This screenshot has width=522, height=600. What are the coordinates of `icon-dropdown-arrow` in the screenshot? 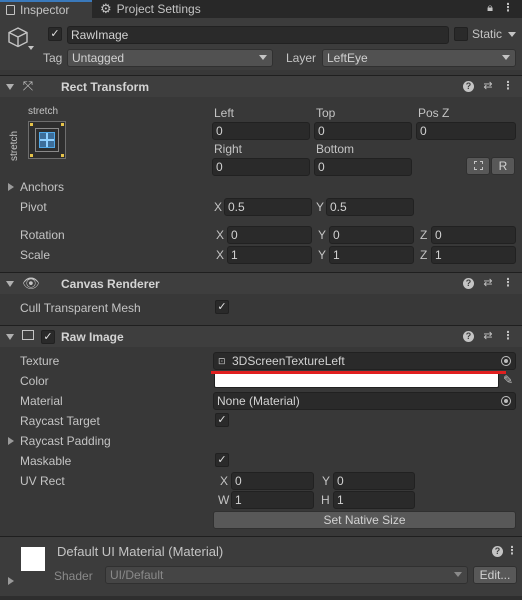 It's located at (31, 48).